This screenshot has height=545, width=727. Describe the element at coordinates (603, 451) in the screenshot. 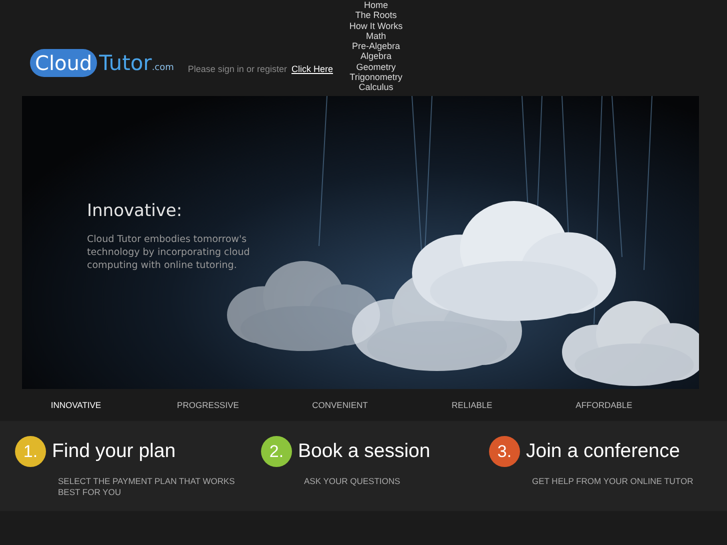

I see `step-title: Join a conference` at that location.